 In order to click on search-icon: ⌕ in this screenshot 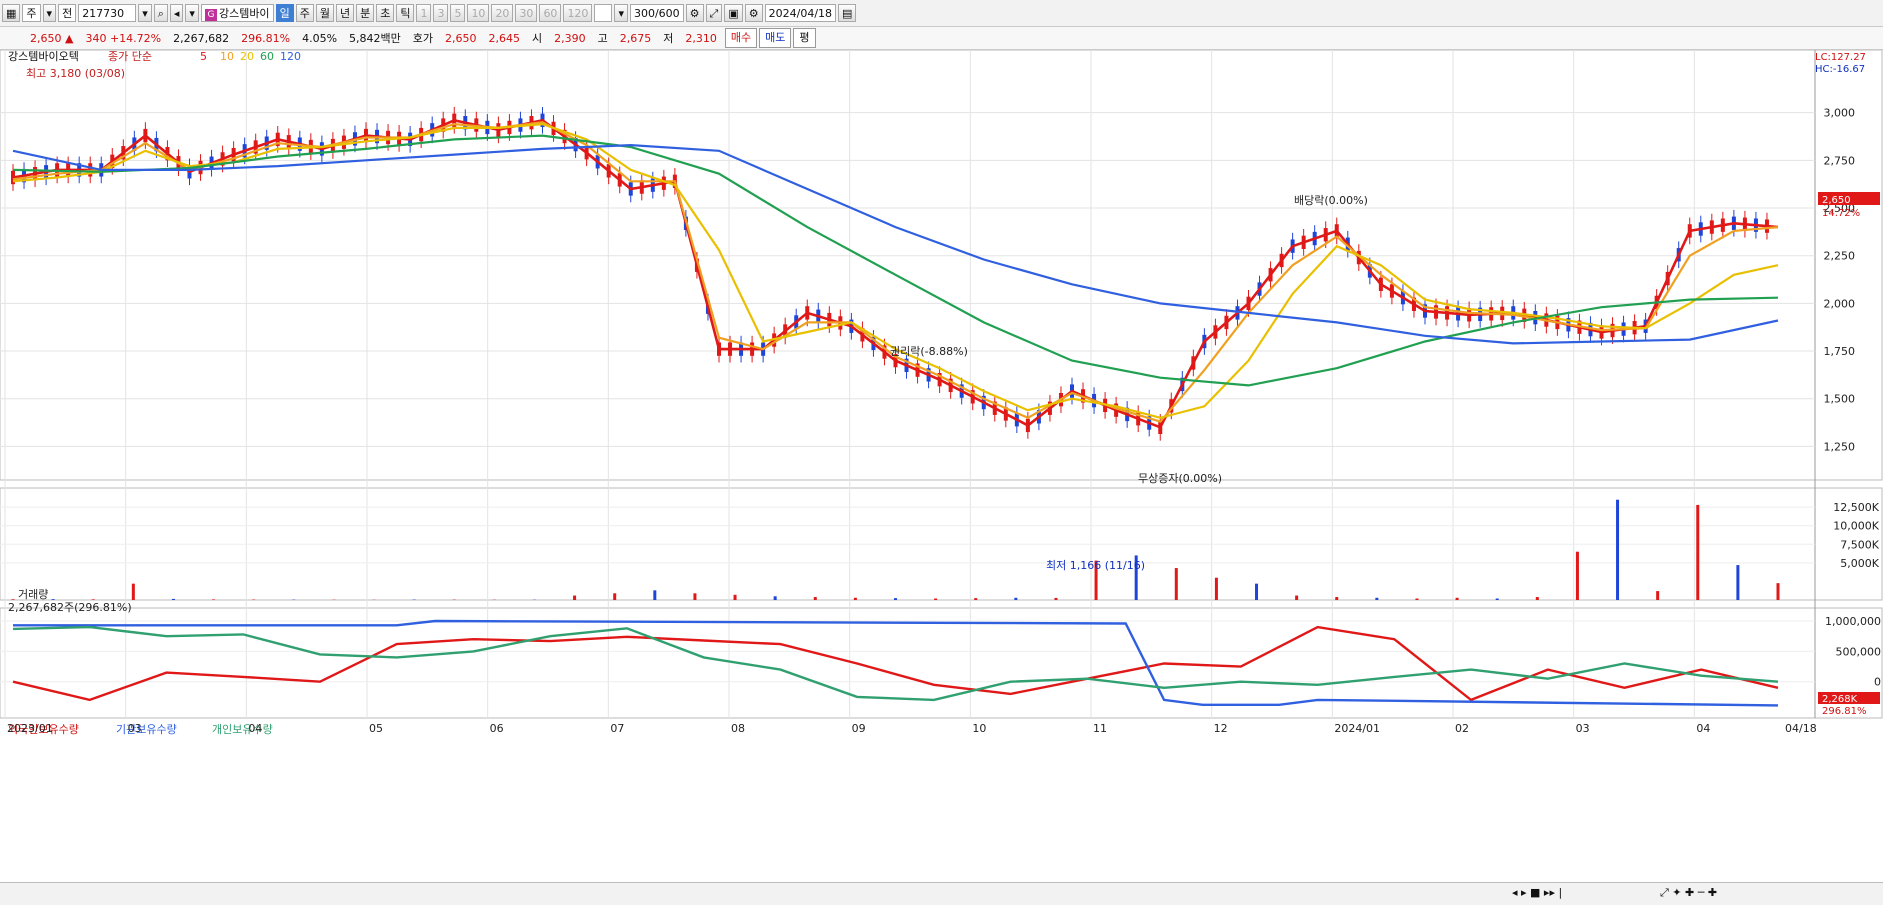, I will do `click(161, 13)`.